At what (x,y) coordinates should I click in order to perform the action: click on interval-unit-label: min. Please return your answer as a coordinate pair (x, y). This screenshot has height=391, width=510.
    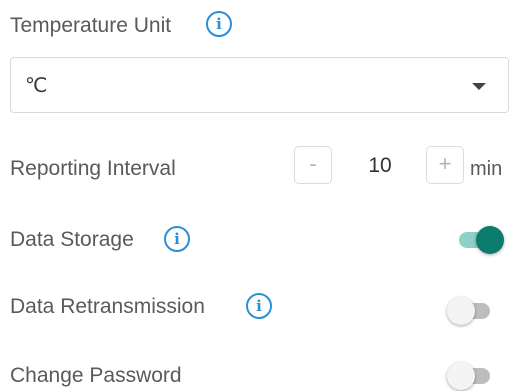
    Looking at the image, I should click on (486, 169).